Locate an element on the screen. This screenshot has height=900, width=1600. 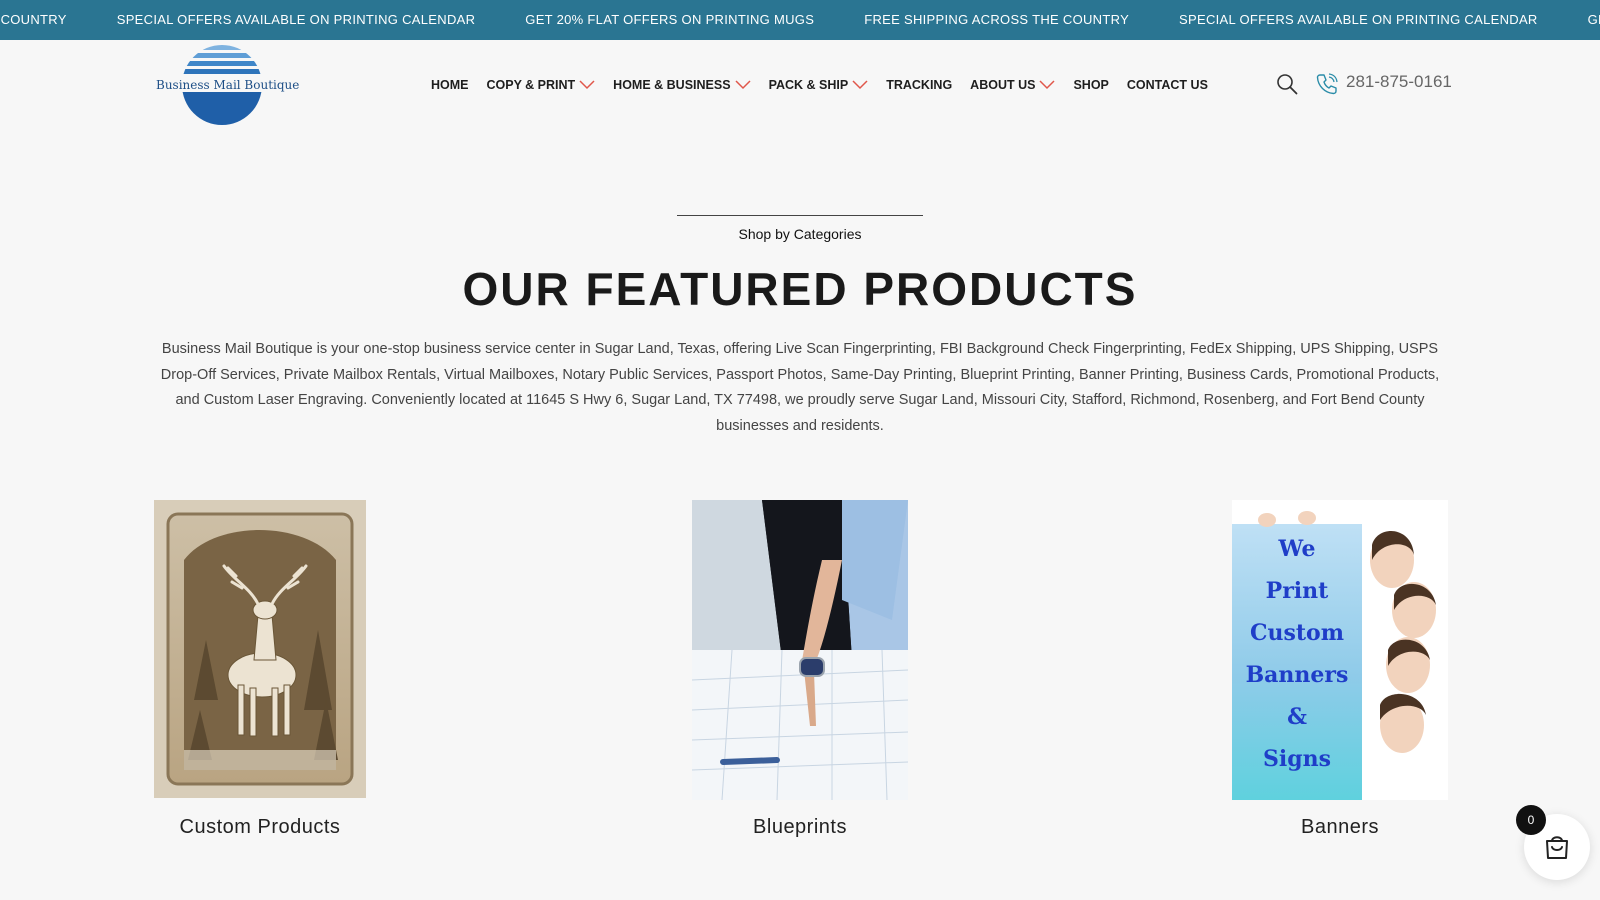
nav-home: HOME is located at coordinates (450, 85).